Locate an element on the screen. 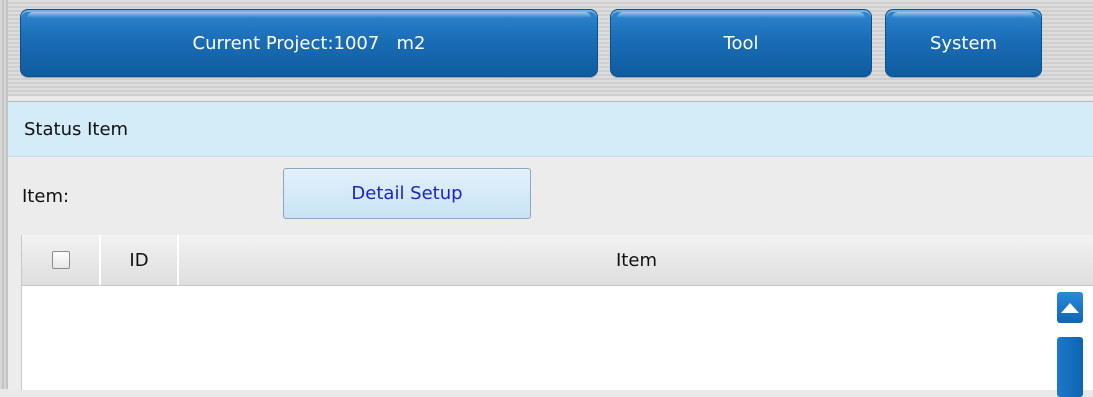 The height and width of the screenshot is (397, 1093). item-column-header: Item is located at coordinates (636, 260).